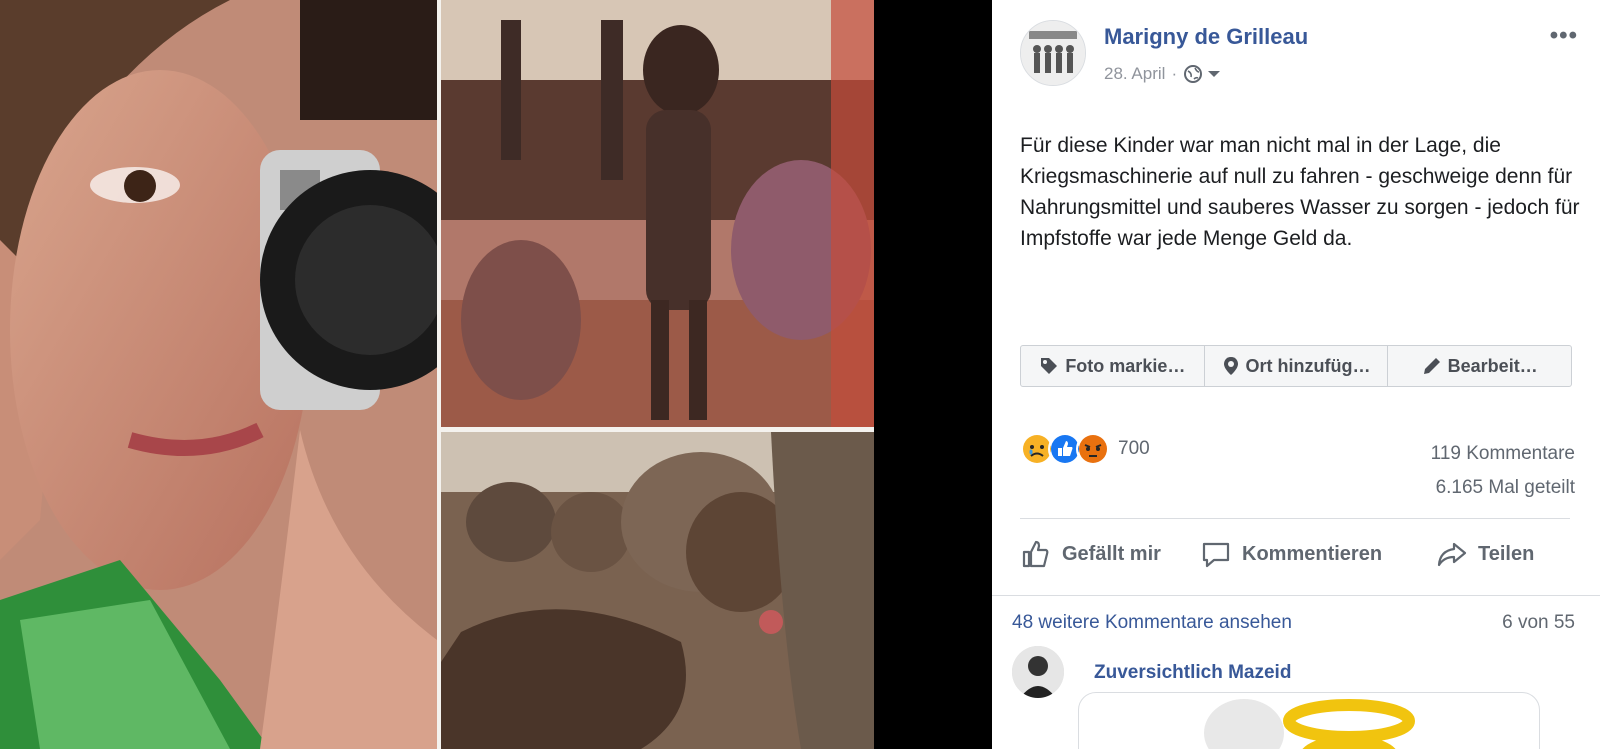 This screenshot has height=749, width=1600. Describe the element at coordinates (1202, 74) in the screenshot. I see `globe-icon` at that location.